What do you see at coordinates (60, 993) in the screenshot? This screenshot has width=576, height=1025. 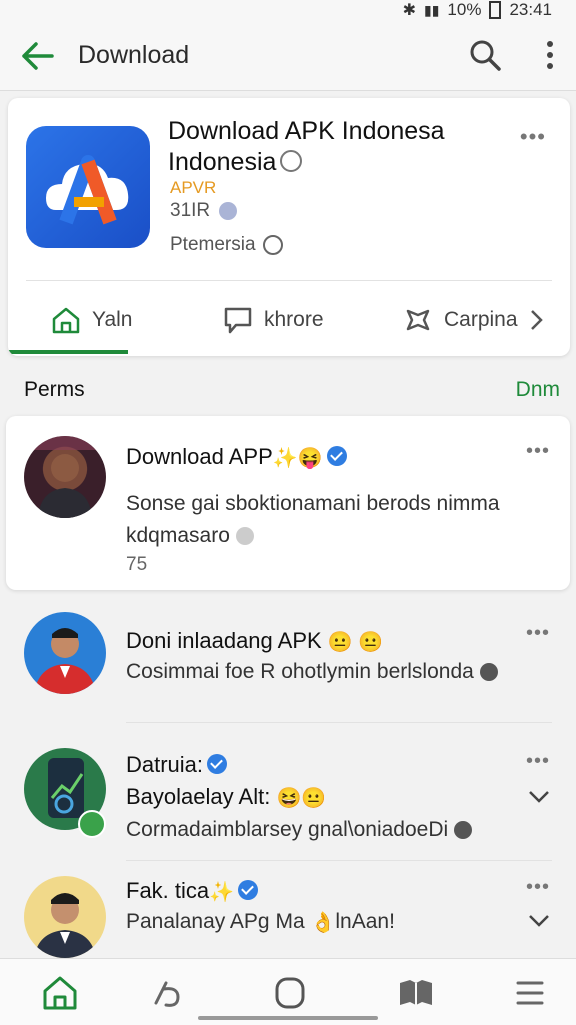 I see `nav-home-icon` at bounding box center [60, 993].